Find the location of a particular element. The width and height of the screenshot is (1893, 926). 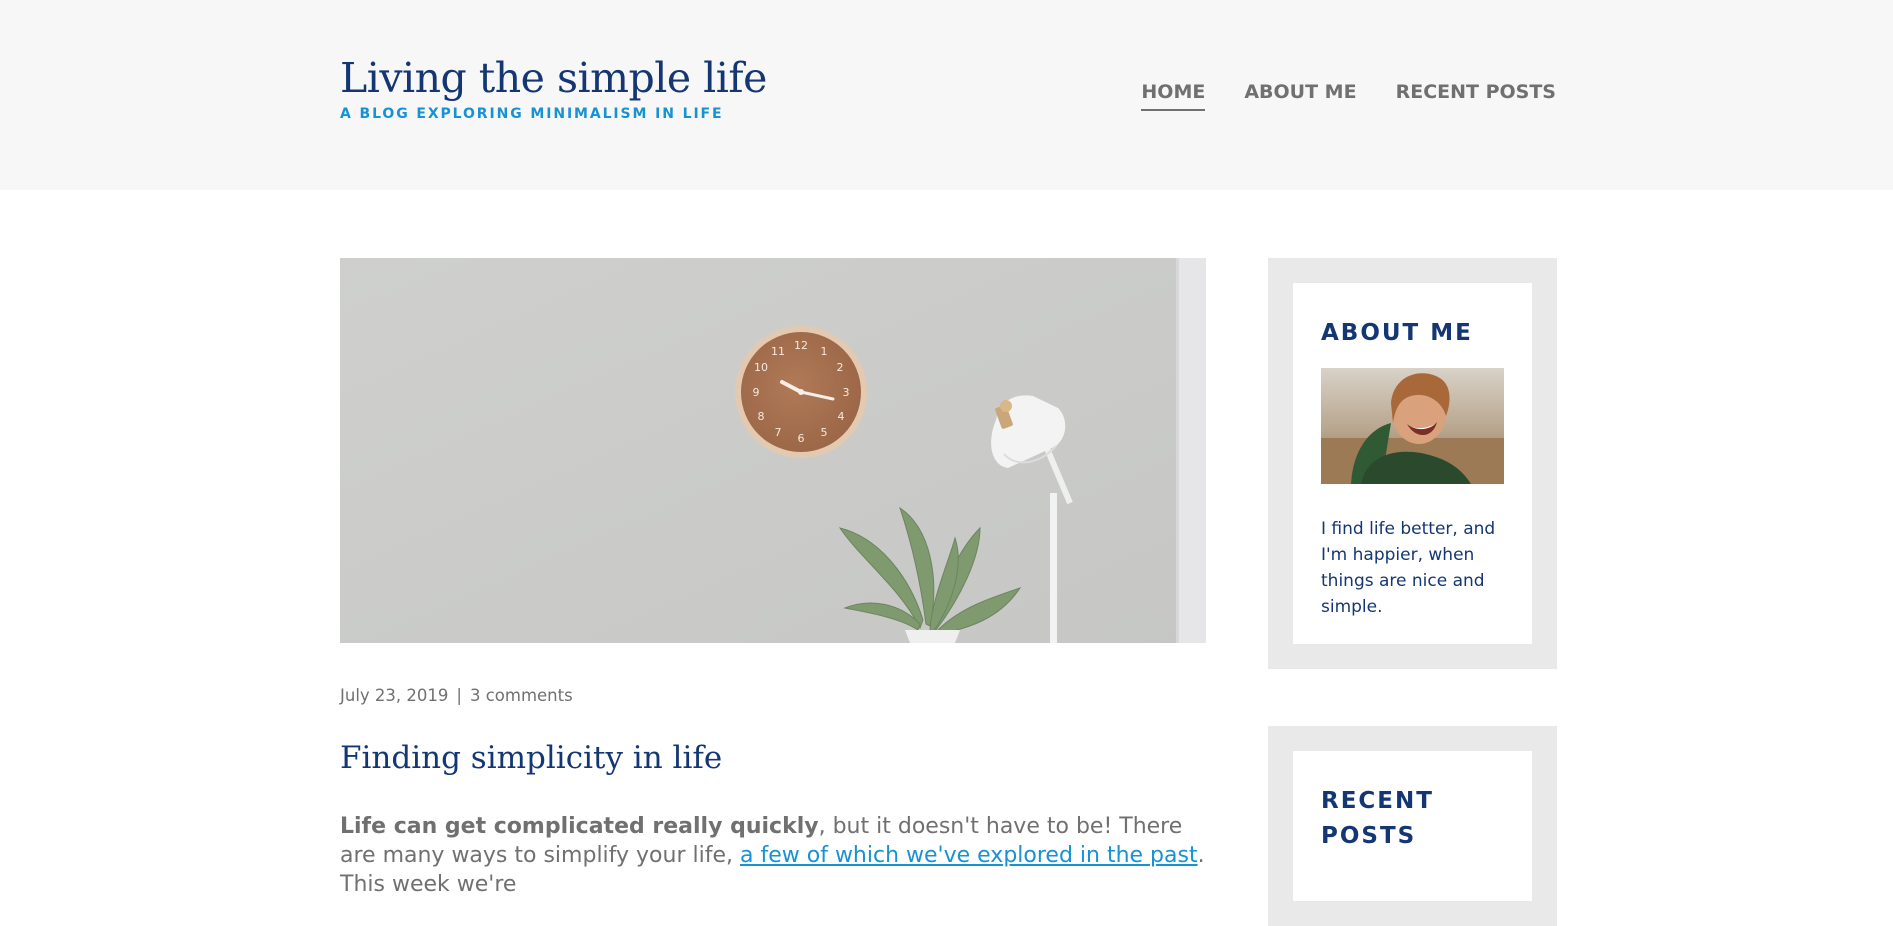

about-me-title: ABOUT ME is located at coordinates (1397, 333).